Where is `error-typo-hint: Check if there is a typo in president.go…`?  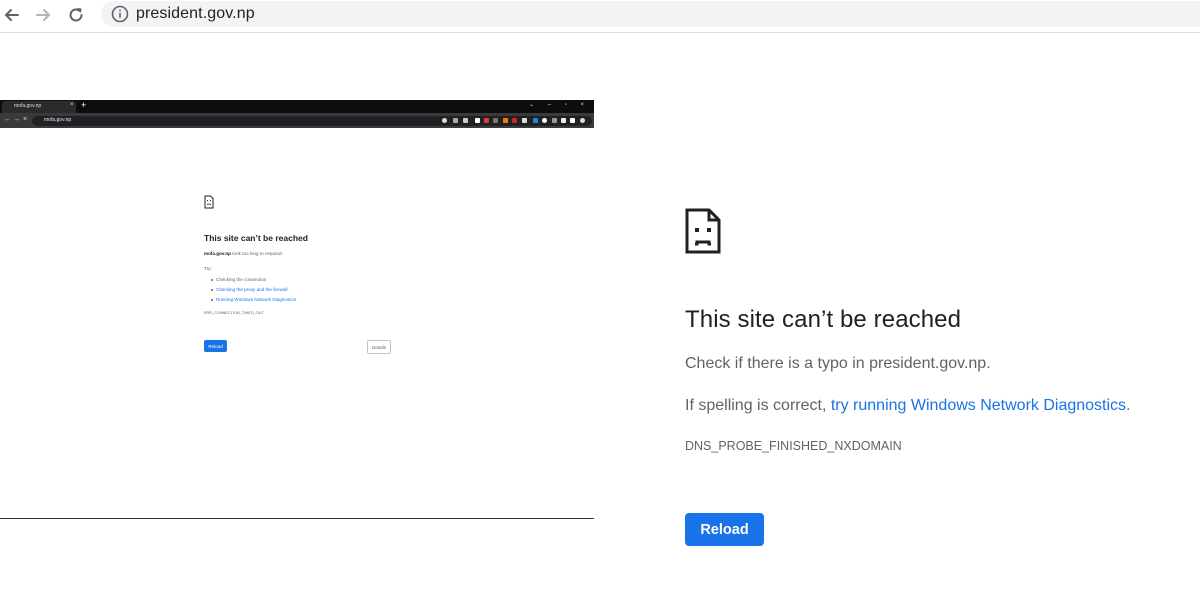 error-typo-hint: Check if there is a typo in president.go… is located at coordinates (838, 363).